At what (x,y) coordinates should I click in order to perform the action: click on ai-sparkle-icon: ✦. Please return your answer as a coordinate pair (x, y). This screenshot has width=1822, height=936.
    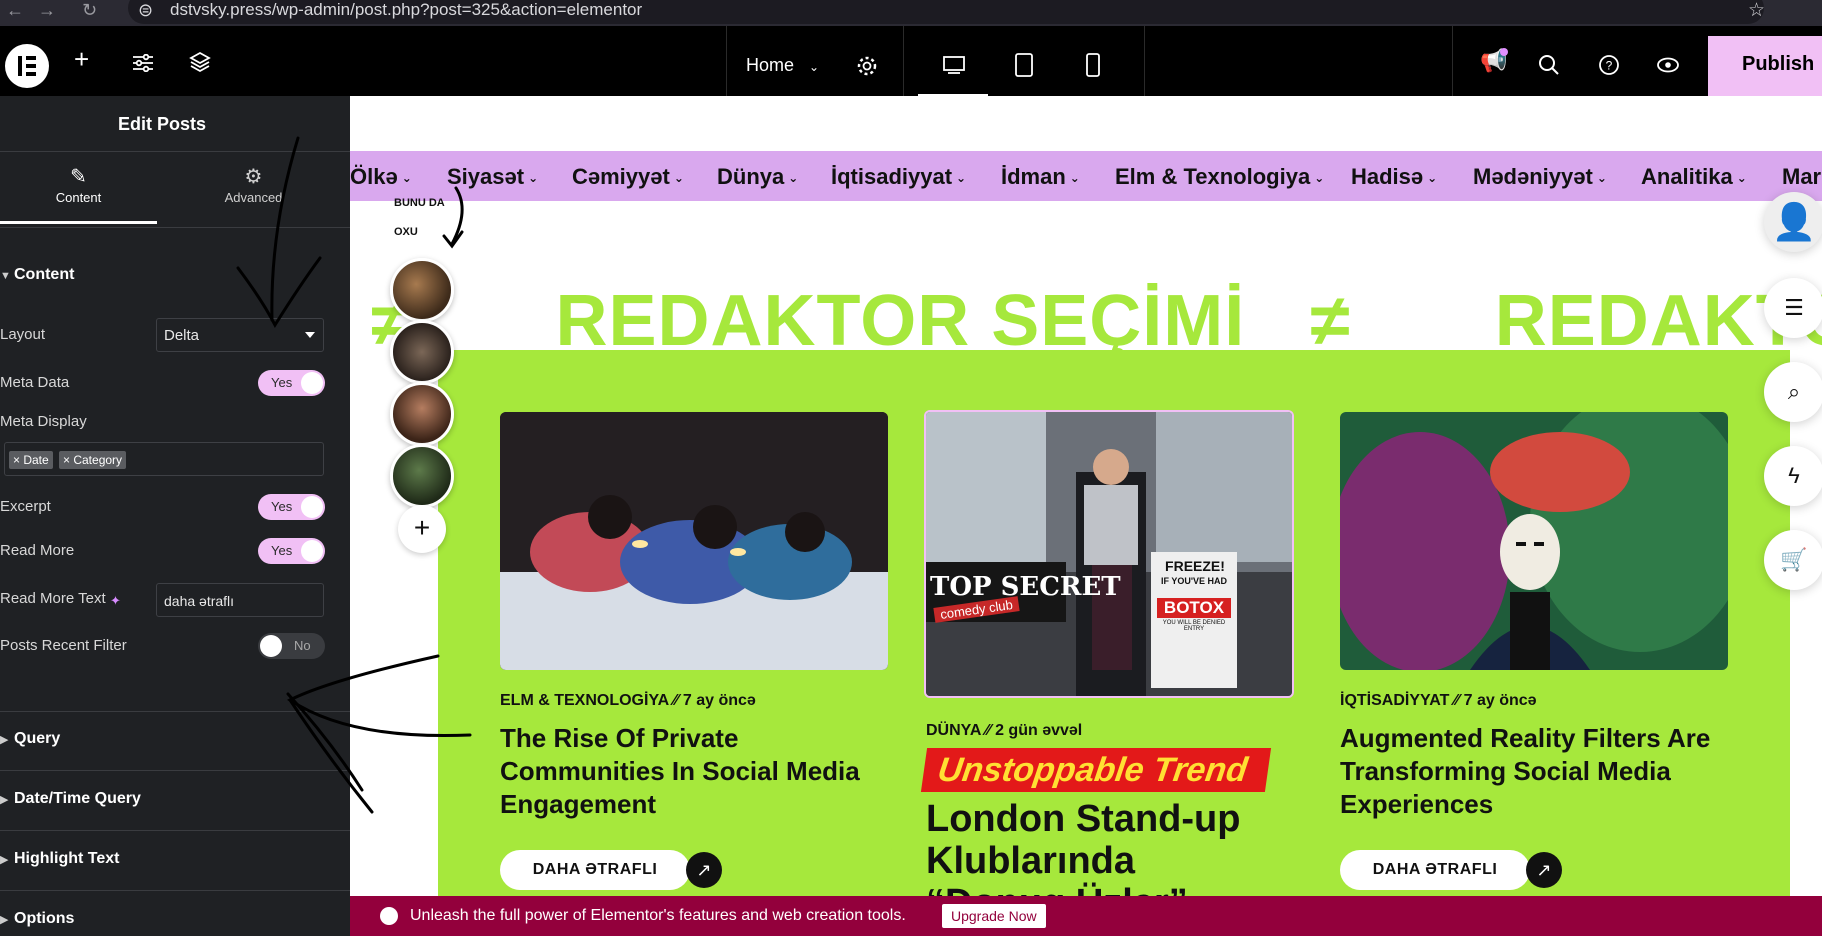
    Looking at the image, I should click on (115, 601).